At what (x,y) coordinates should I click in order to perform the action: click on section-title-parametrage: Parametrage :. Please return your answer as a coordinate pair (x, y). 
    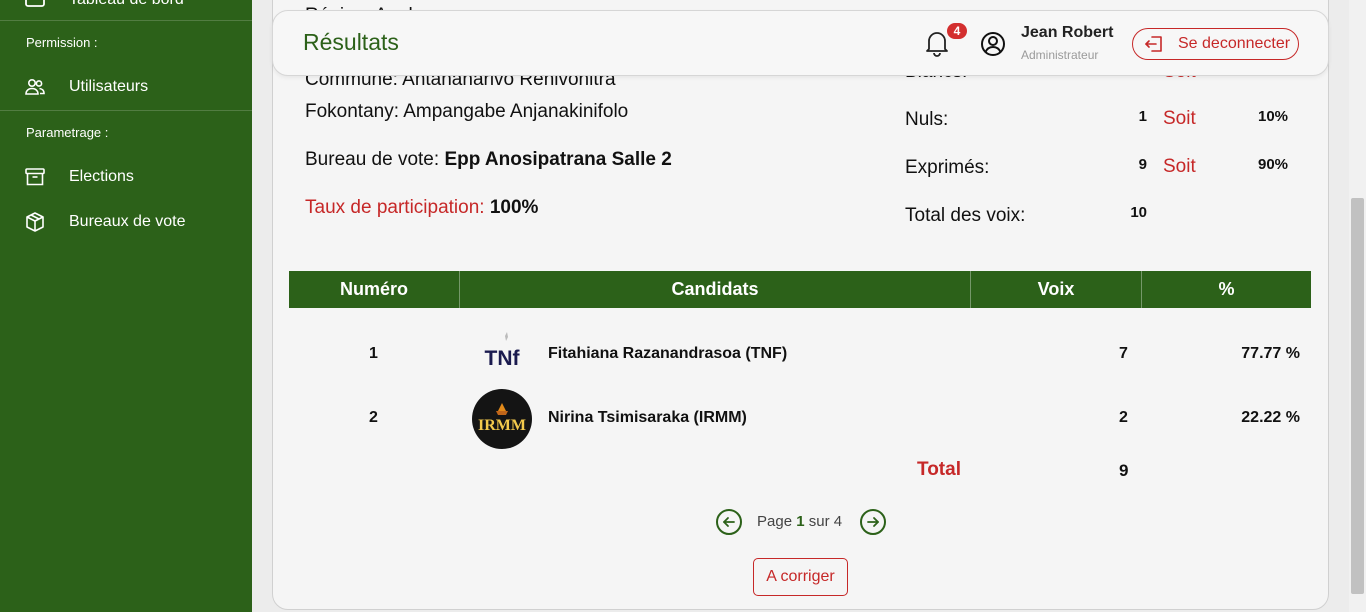
    Looking at the image, I should click on (67, 132).